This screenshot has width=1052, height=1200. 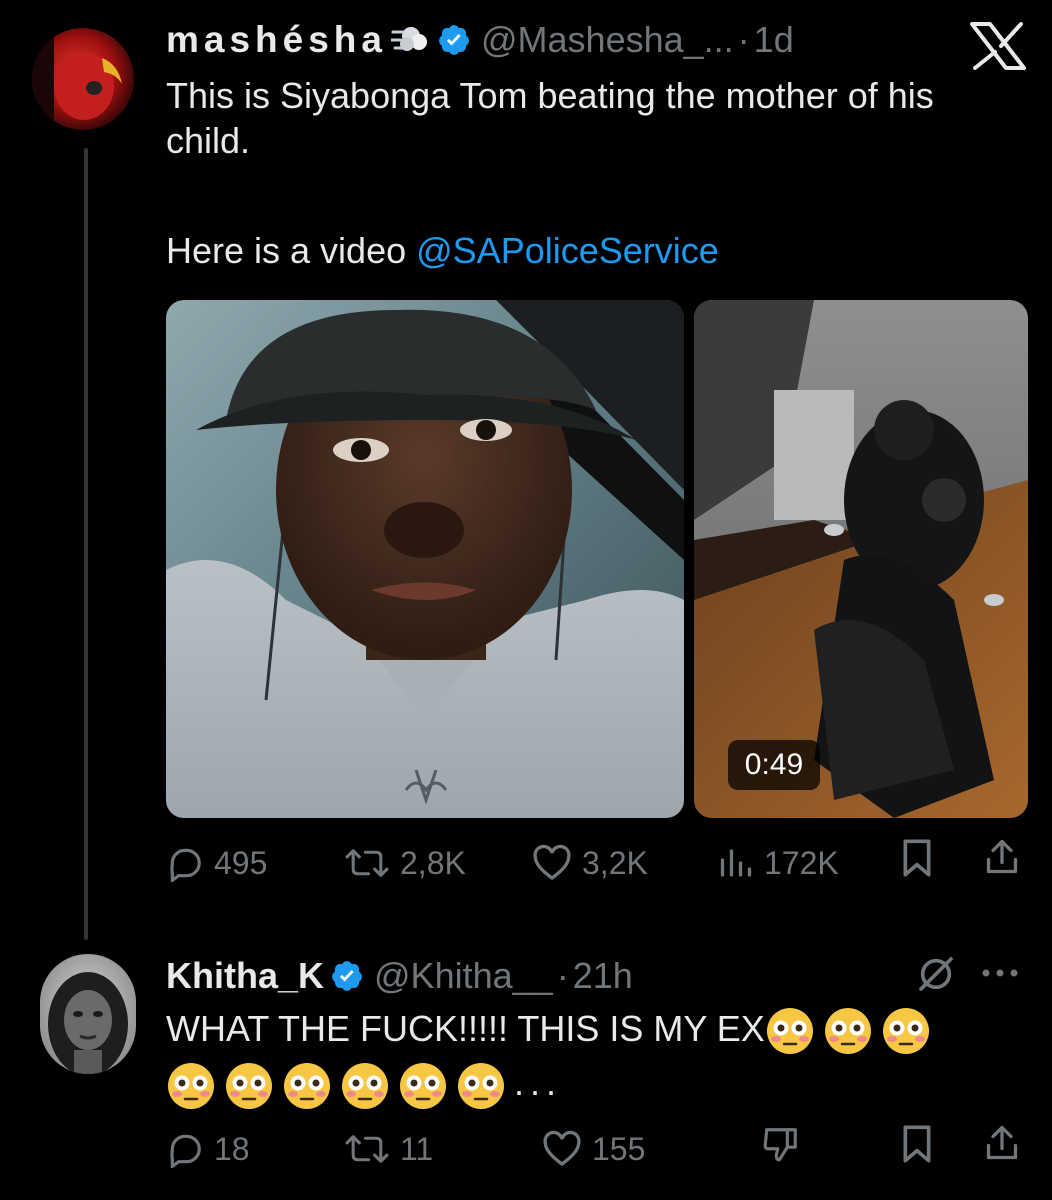 I want to click on repost-button: 2,8K, so click(x=405, y=863).